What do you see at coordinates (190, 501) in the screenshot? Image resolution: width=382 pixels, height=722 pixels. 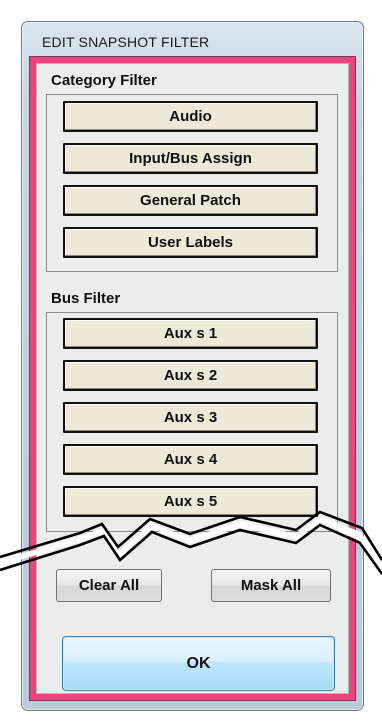 I see `bus-aux-5-button: Aux s 5` at bounding box center [190, 501].